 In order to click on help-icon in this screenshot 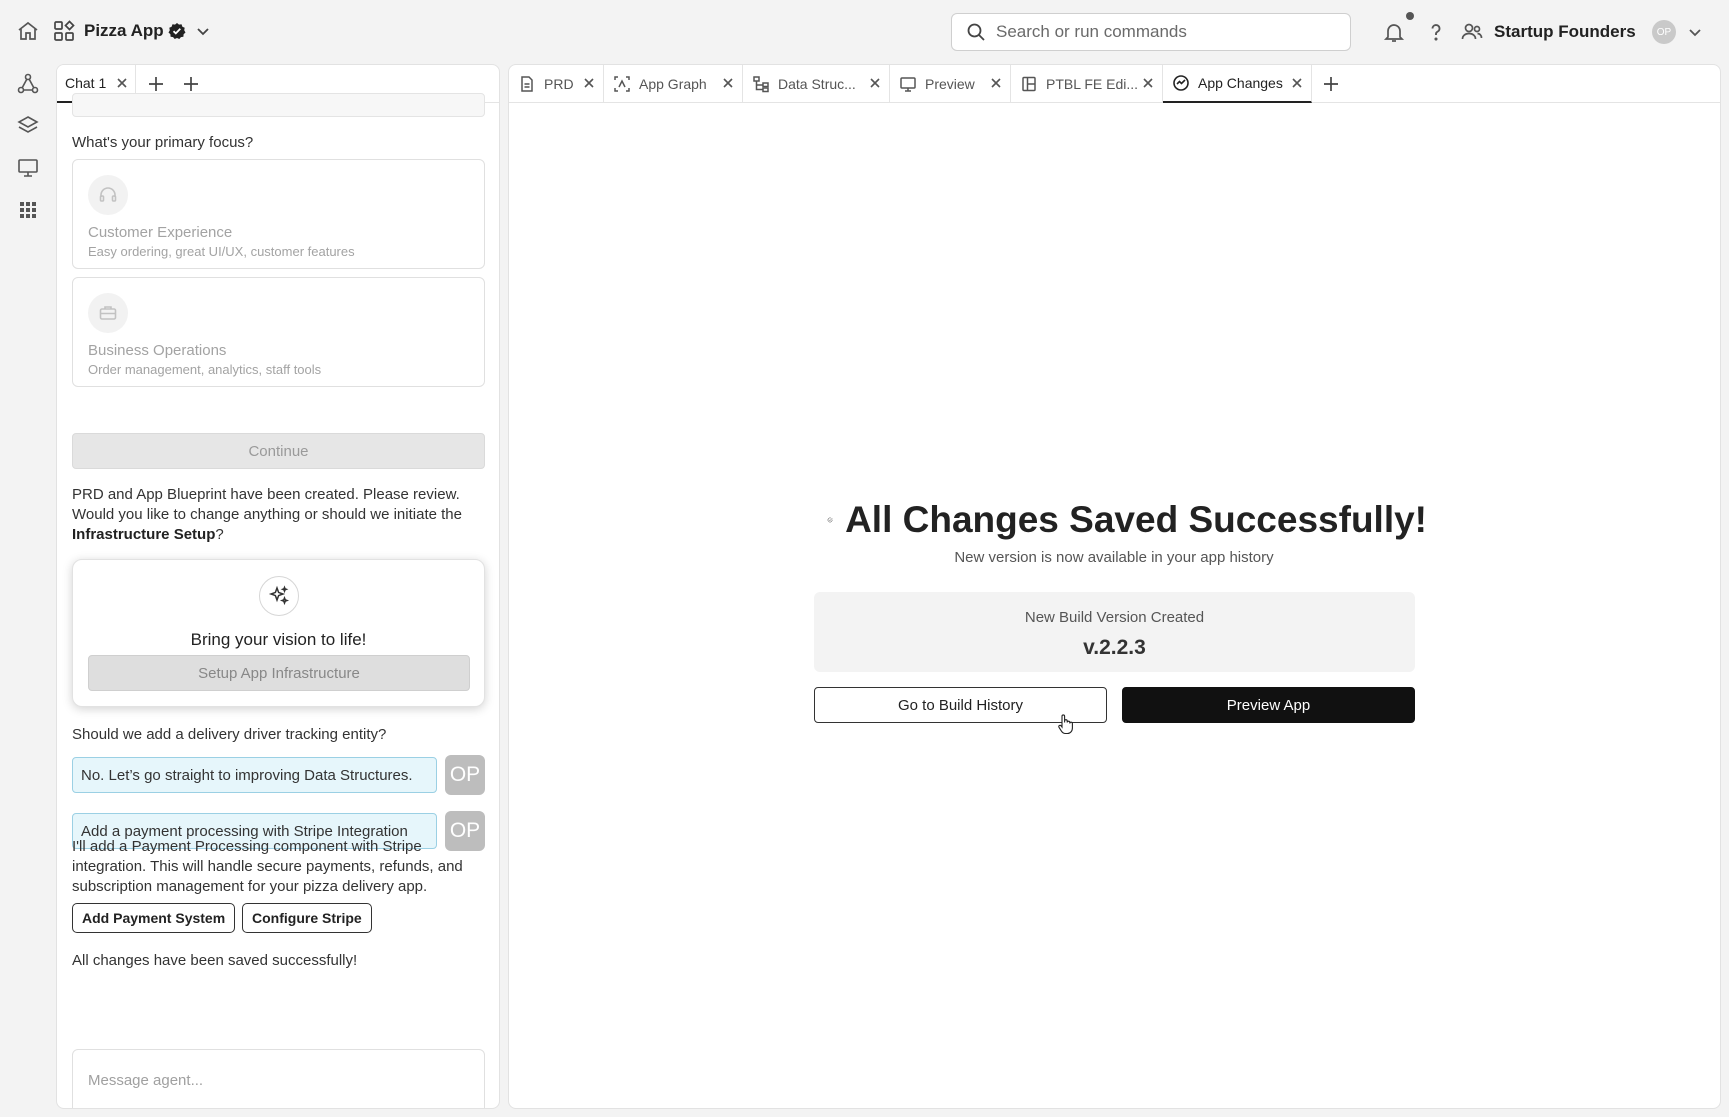, I will do `click(1436, 32)`.